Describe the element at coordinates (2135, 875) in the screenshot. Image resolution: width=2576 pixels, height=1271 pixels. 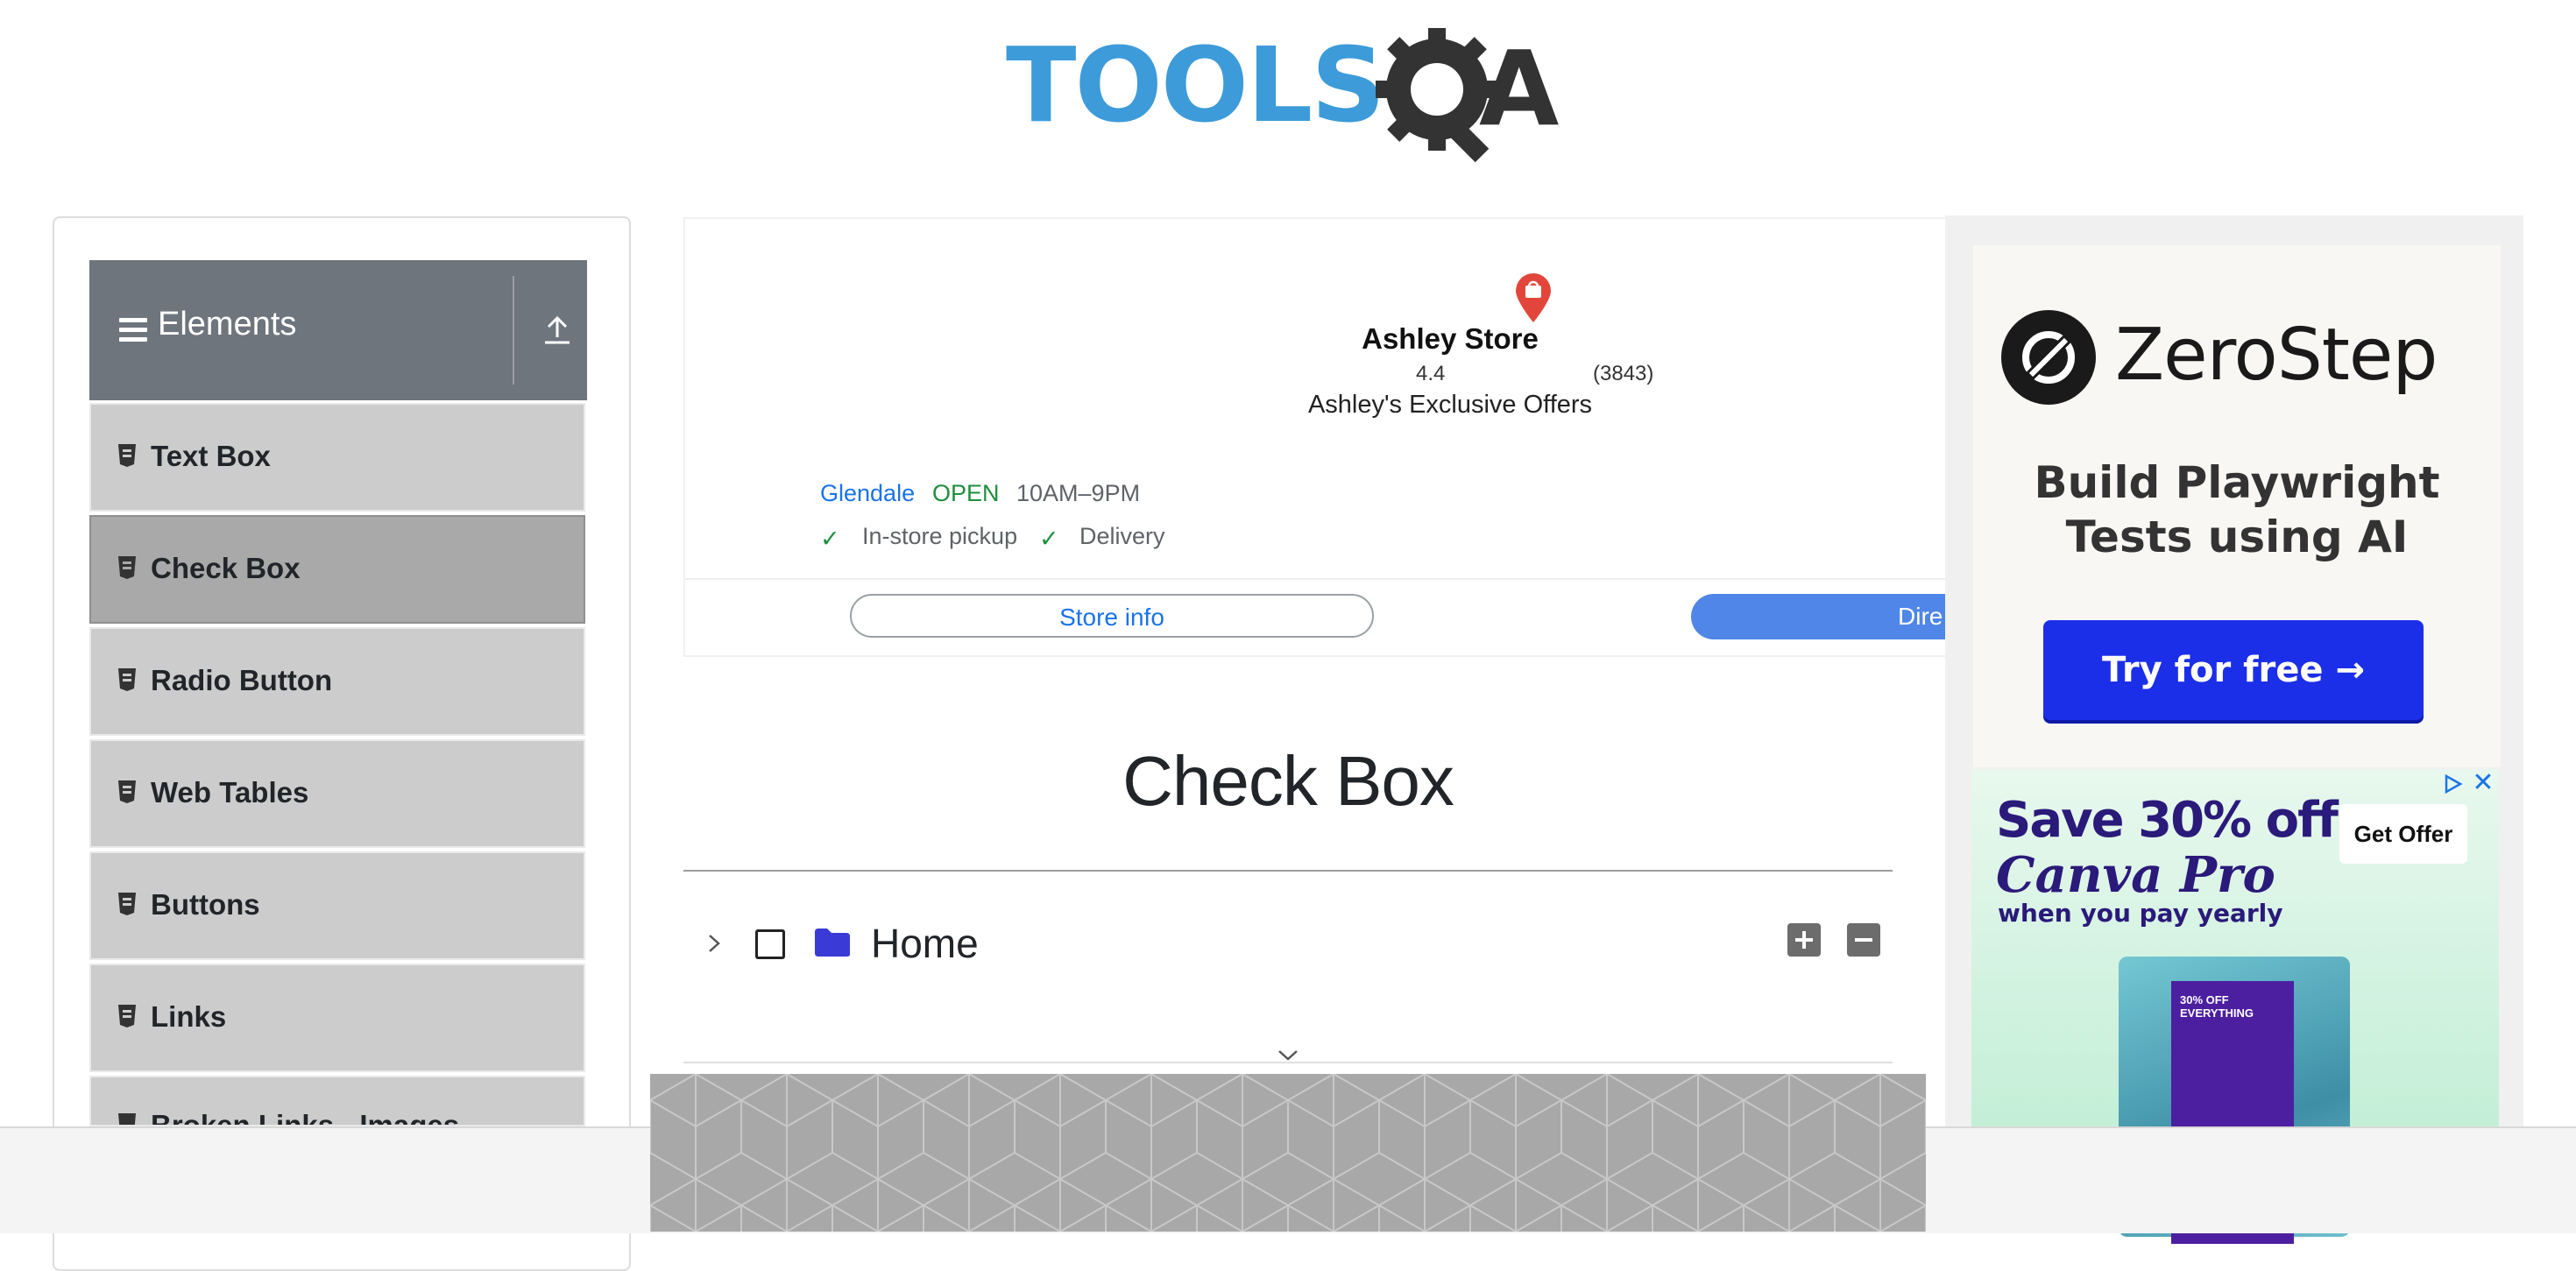
I see `canva-brand: Canva Pro` at that location.